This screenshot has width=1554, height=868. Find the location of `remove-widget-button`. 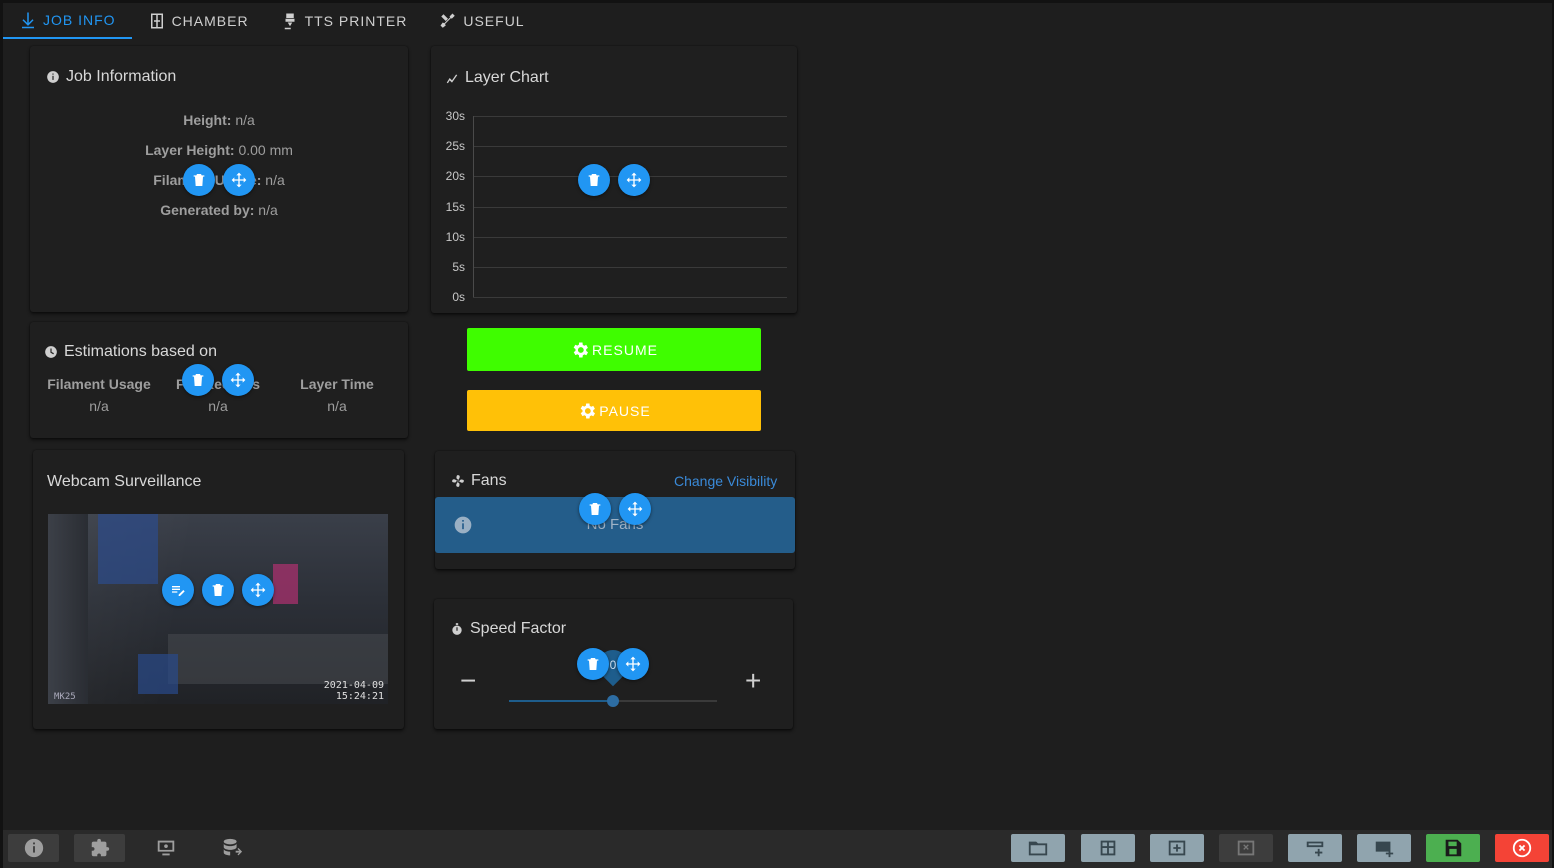

remove-widget-button is located at coordinates (1246, 848).